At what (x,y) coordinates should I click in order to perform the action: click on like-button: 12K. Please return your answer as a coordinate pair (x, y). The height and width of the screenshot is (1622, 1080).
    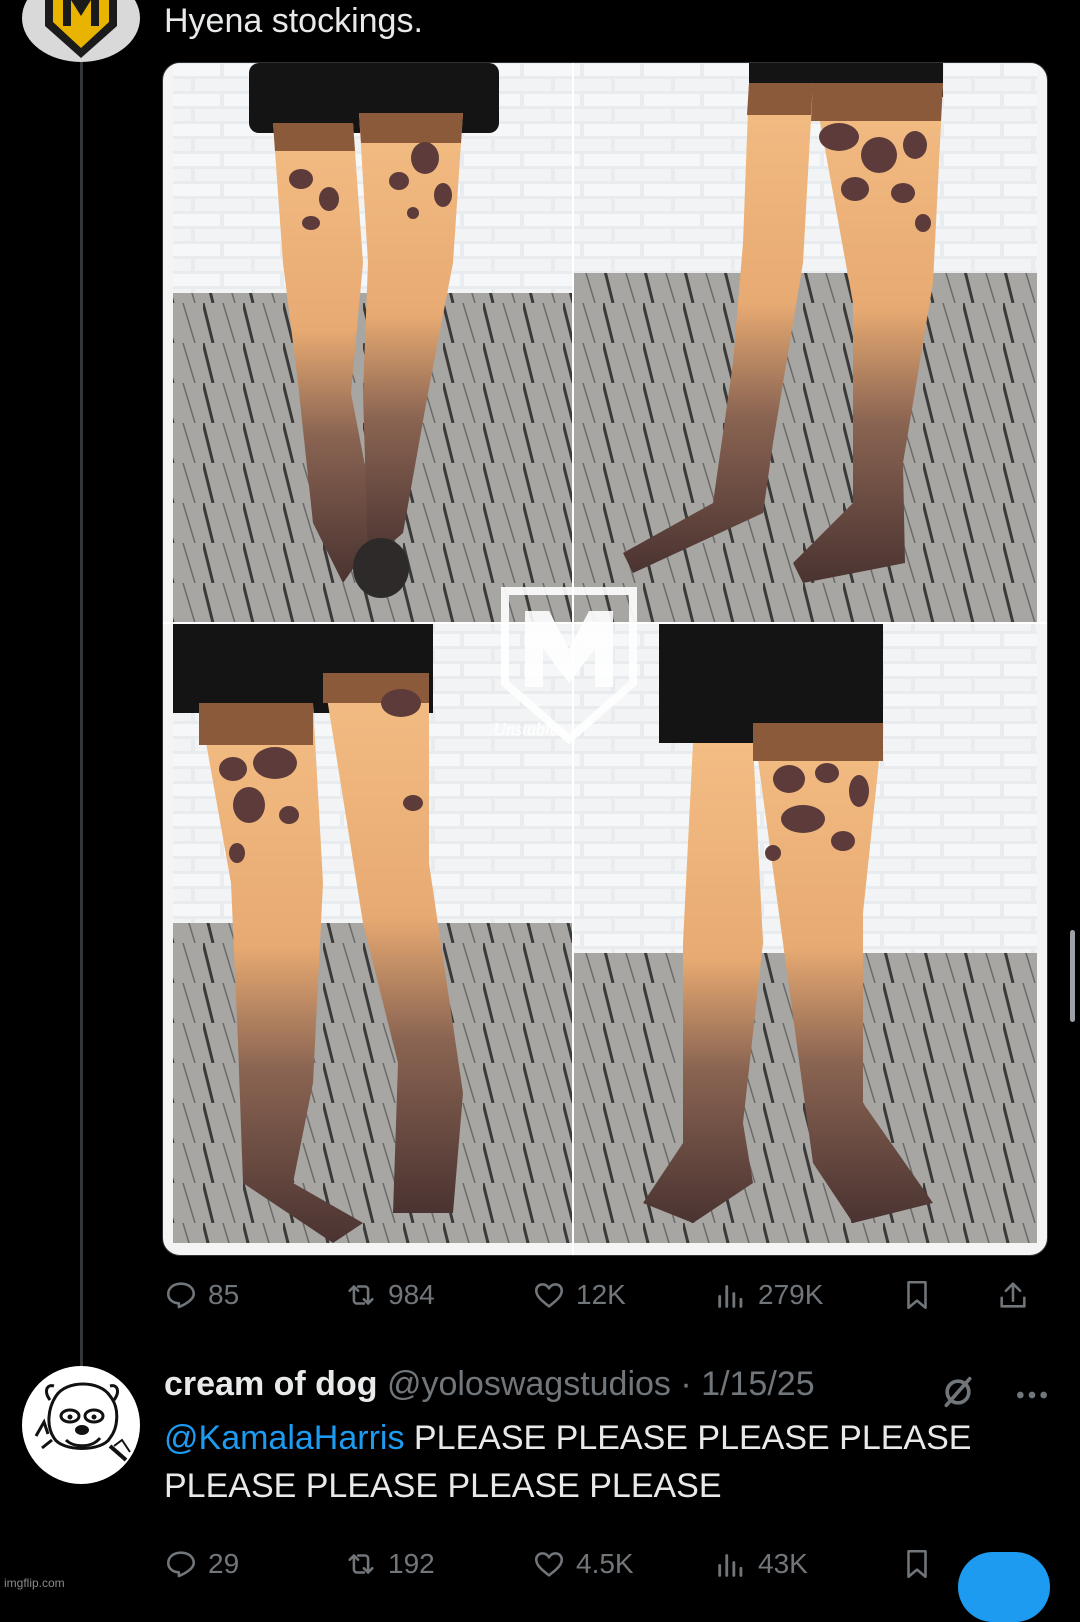
    Looking at the image, I should click on (579, 1295).